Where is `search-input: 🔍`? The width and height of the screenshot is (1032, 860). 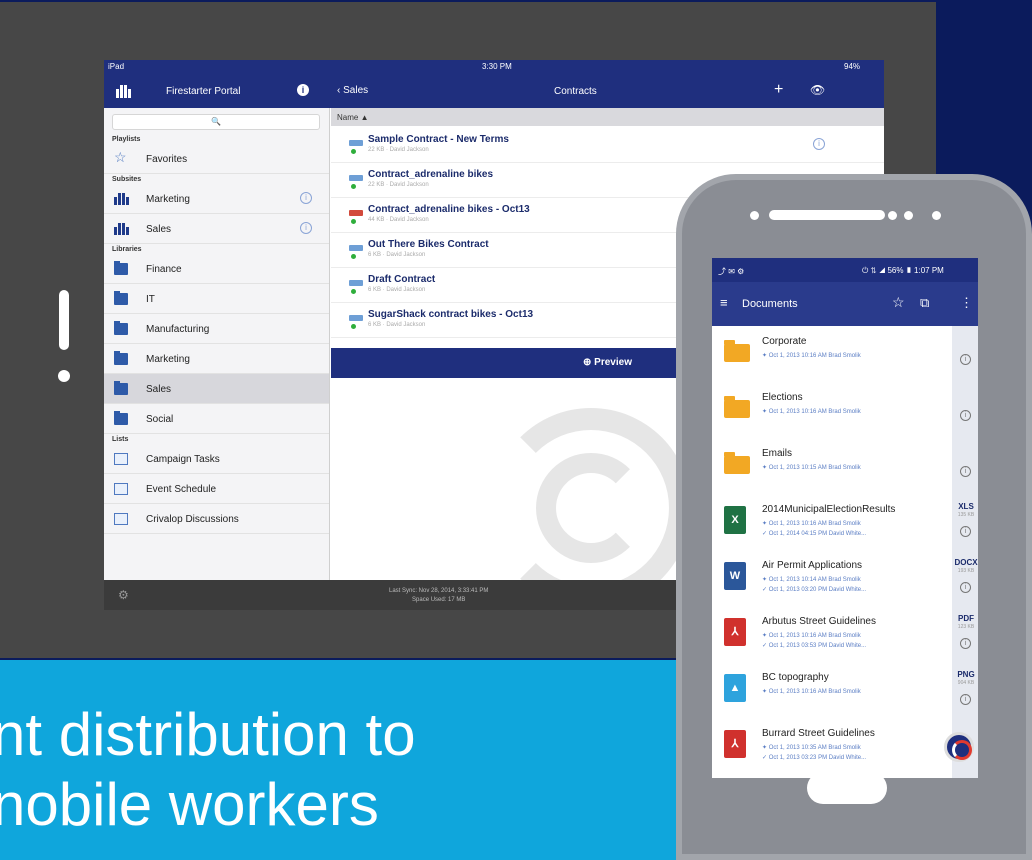 search-input: 🔍 is located at coordinates (216, 122).